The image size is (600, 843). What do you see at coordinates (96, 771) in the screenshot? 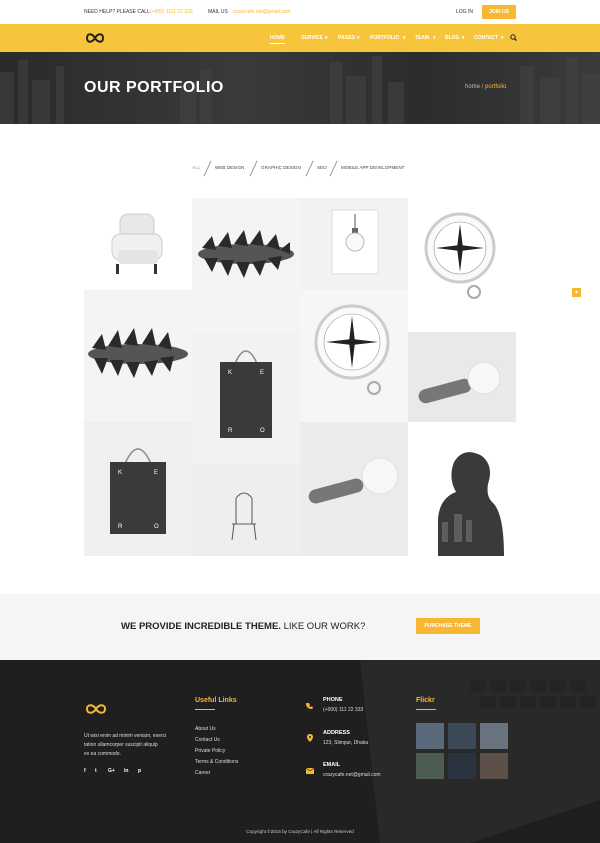
I see `twitter-icon: t` at bounding box center [96, 771].